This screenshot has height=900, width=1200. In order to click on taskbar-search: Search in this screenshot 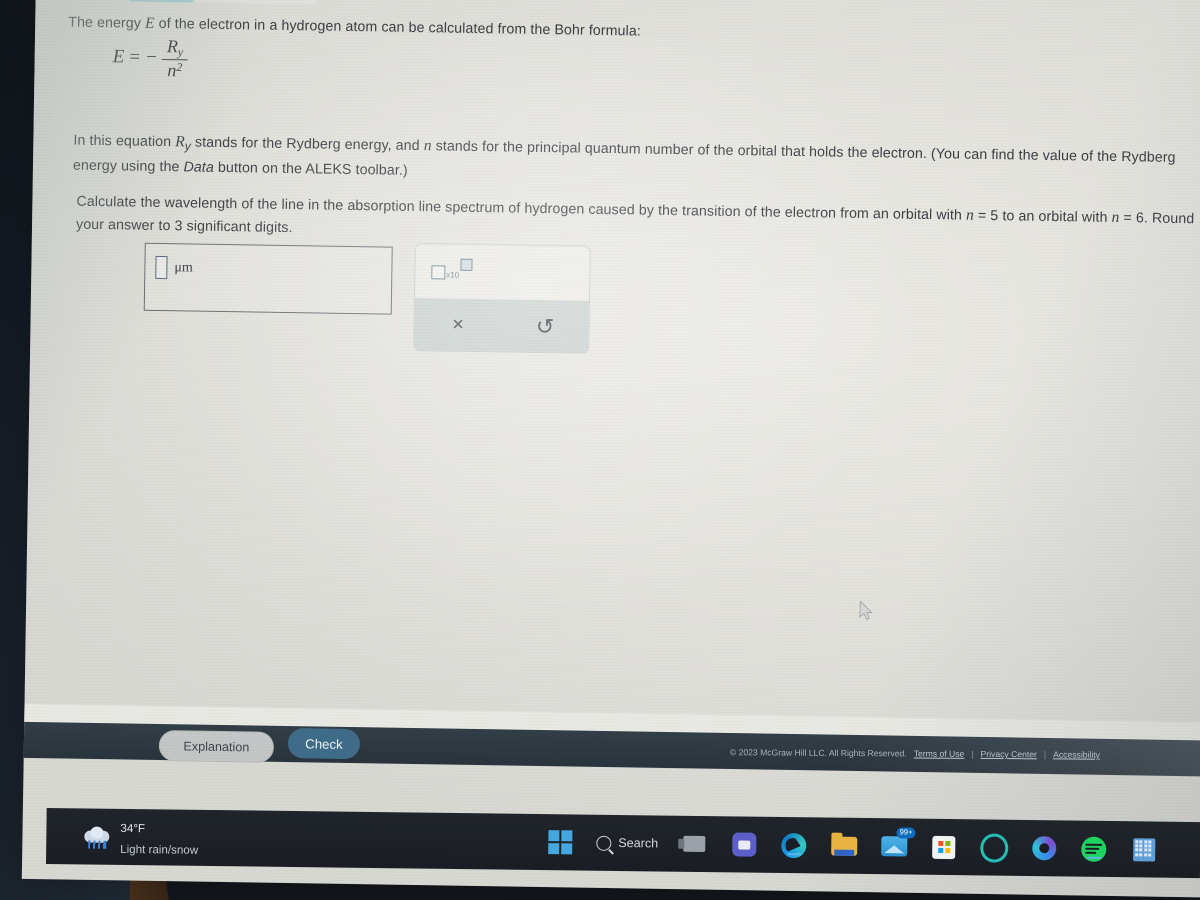, I will do `click(627, 843)`.